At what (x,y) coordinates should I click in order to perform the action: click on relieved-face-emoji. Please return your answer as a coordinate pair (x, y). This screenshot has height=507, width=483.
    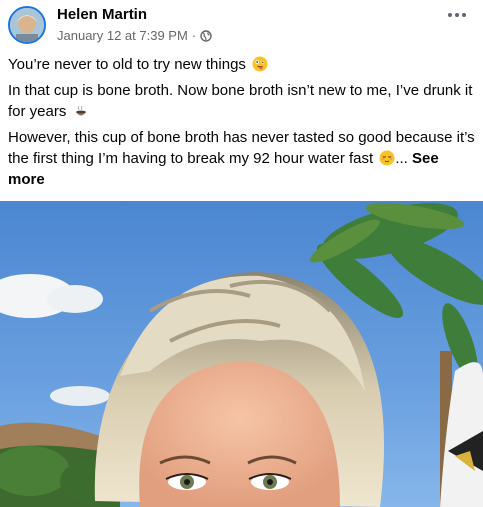
    Looking at the image, I should click on (387, 158).